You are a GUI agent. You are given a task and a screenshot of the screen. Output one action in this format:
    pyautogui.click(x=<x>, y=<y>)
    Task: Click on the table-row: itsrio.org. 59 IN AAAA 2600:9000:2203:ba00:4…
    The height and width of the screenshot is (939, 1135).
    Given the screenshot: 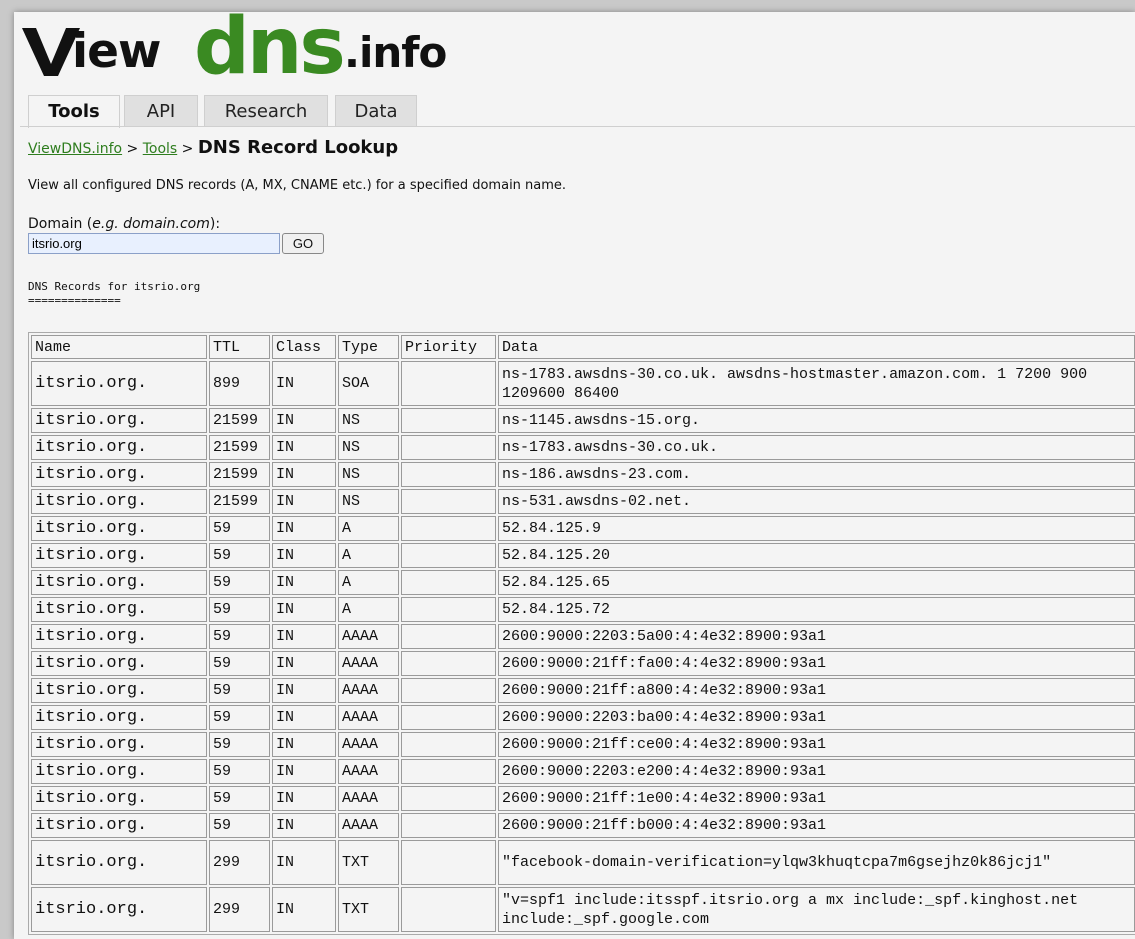 What is the action you would take?
    pyautogui.click(x=583, y=717)
    